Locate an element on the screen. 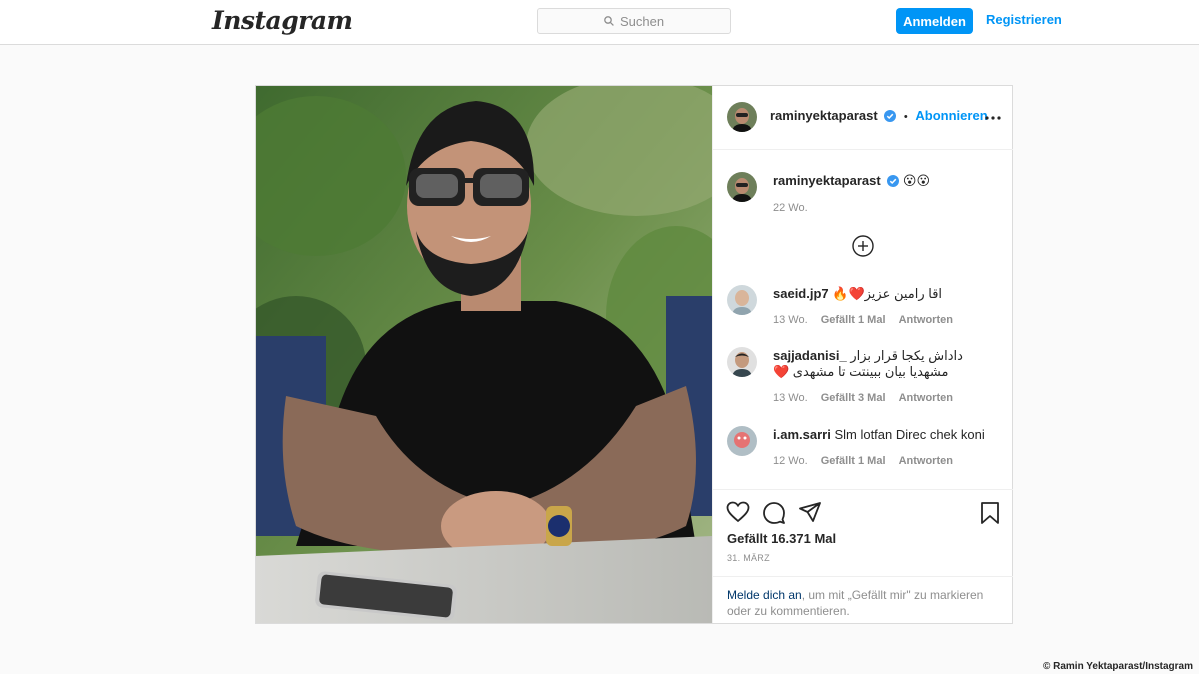 This screenshot has width=1199, height=674. caption-username: raminyektaparast is located at coordinates (827, 180).